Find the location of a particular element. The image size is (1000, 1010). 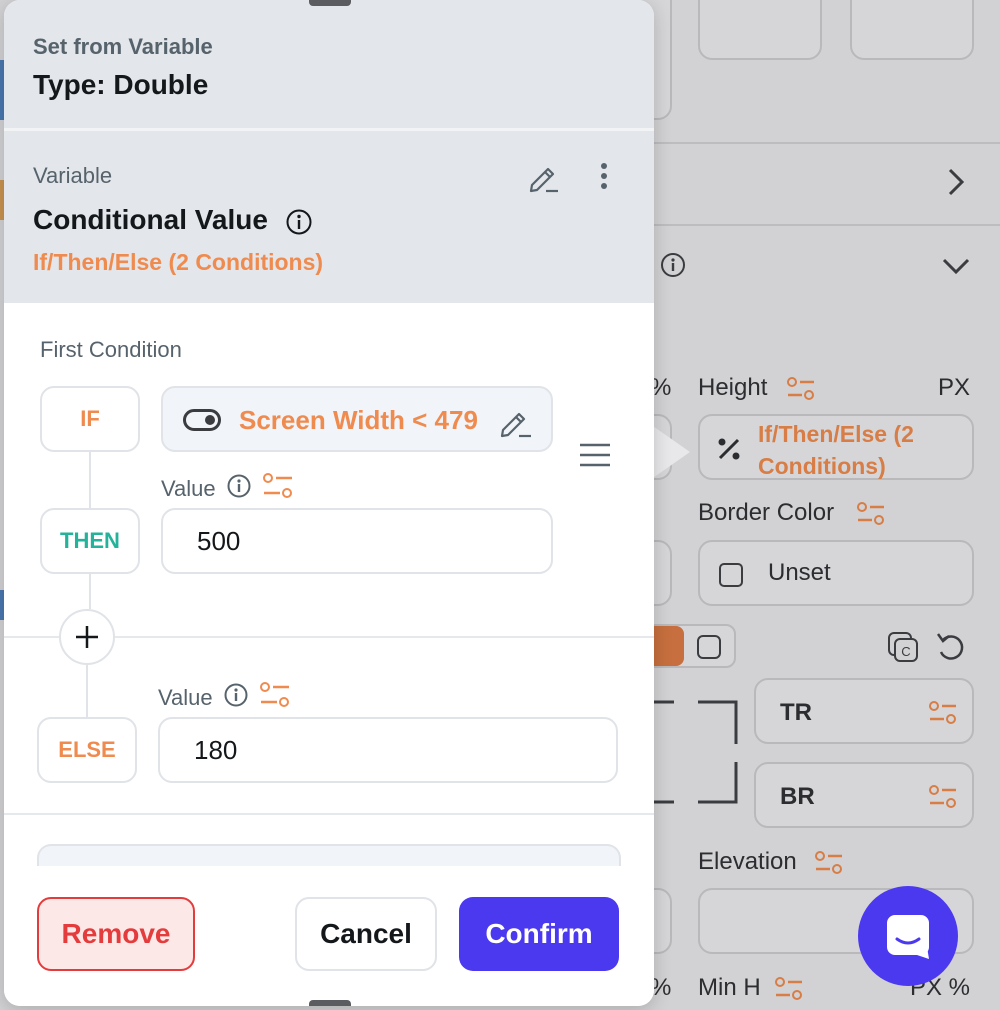

plus-icon is located at coordinates (87, 637).